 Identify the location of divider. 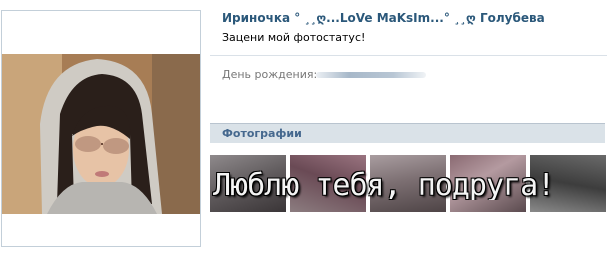
(408, 55).